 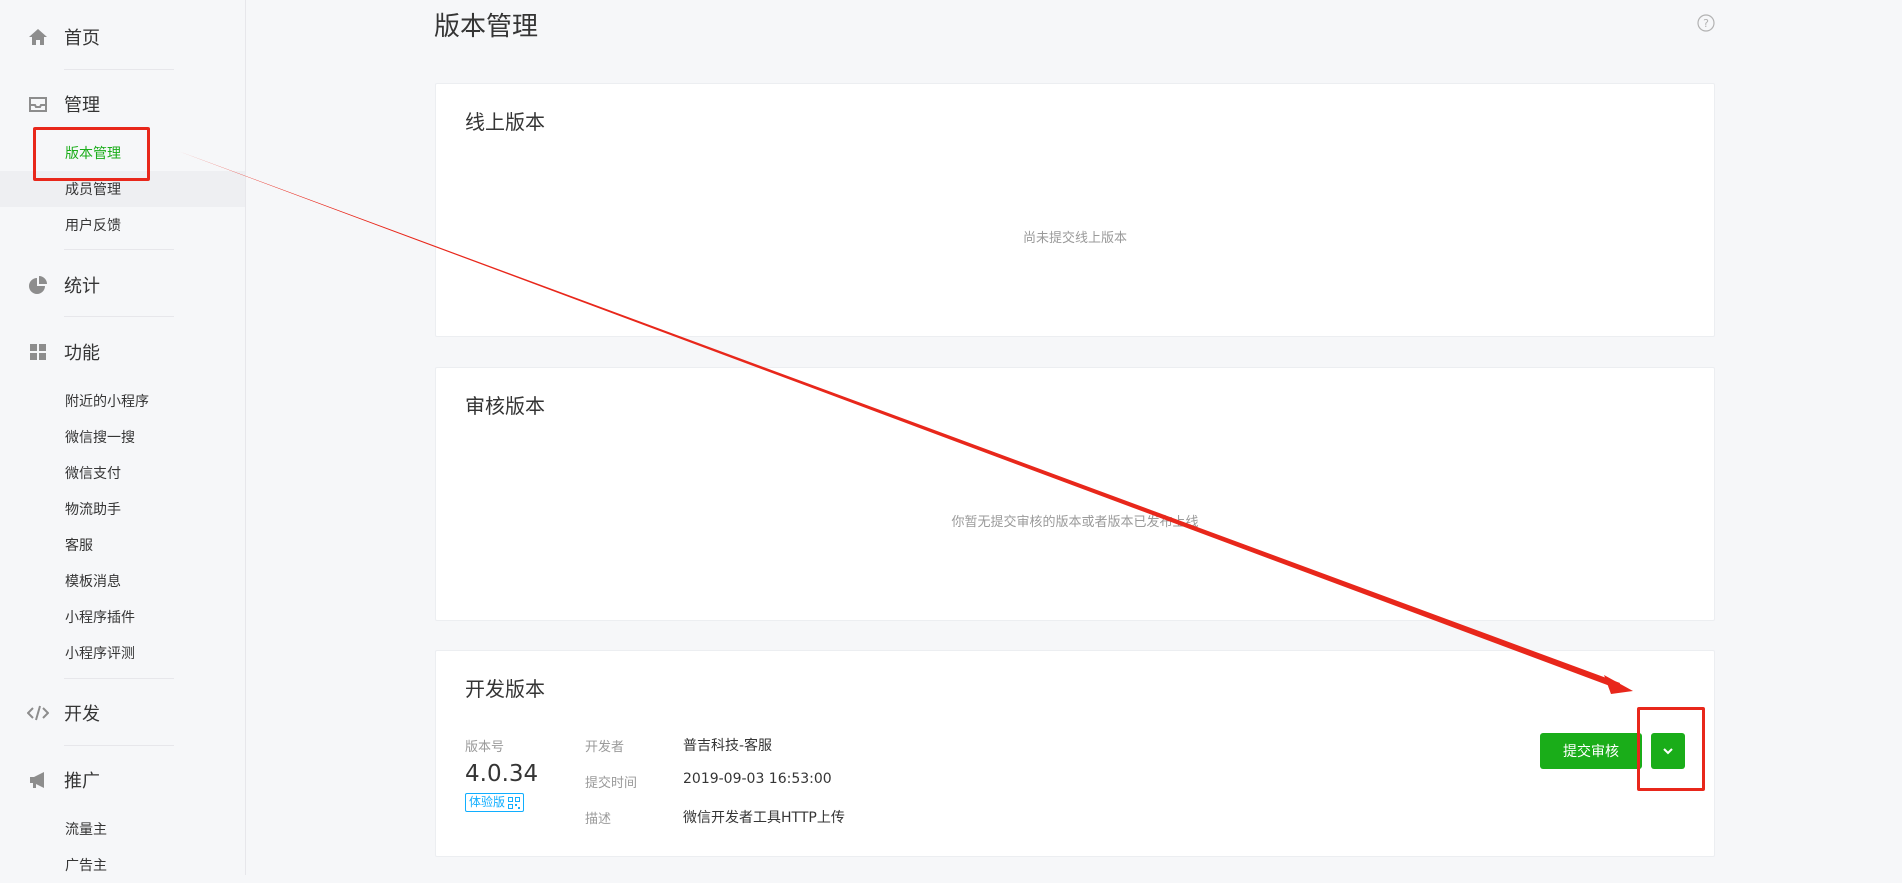 What do you see at coordinates (82, 286) in the screenshot?
I see `nav-stats-label: 统计` at bounding box center [82, 286].